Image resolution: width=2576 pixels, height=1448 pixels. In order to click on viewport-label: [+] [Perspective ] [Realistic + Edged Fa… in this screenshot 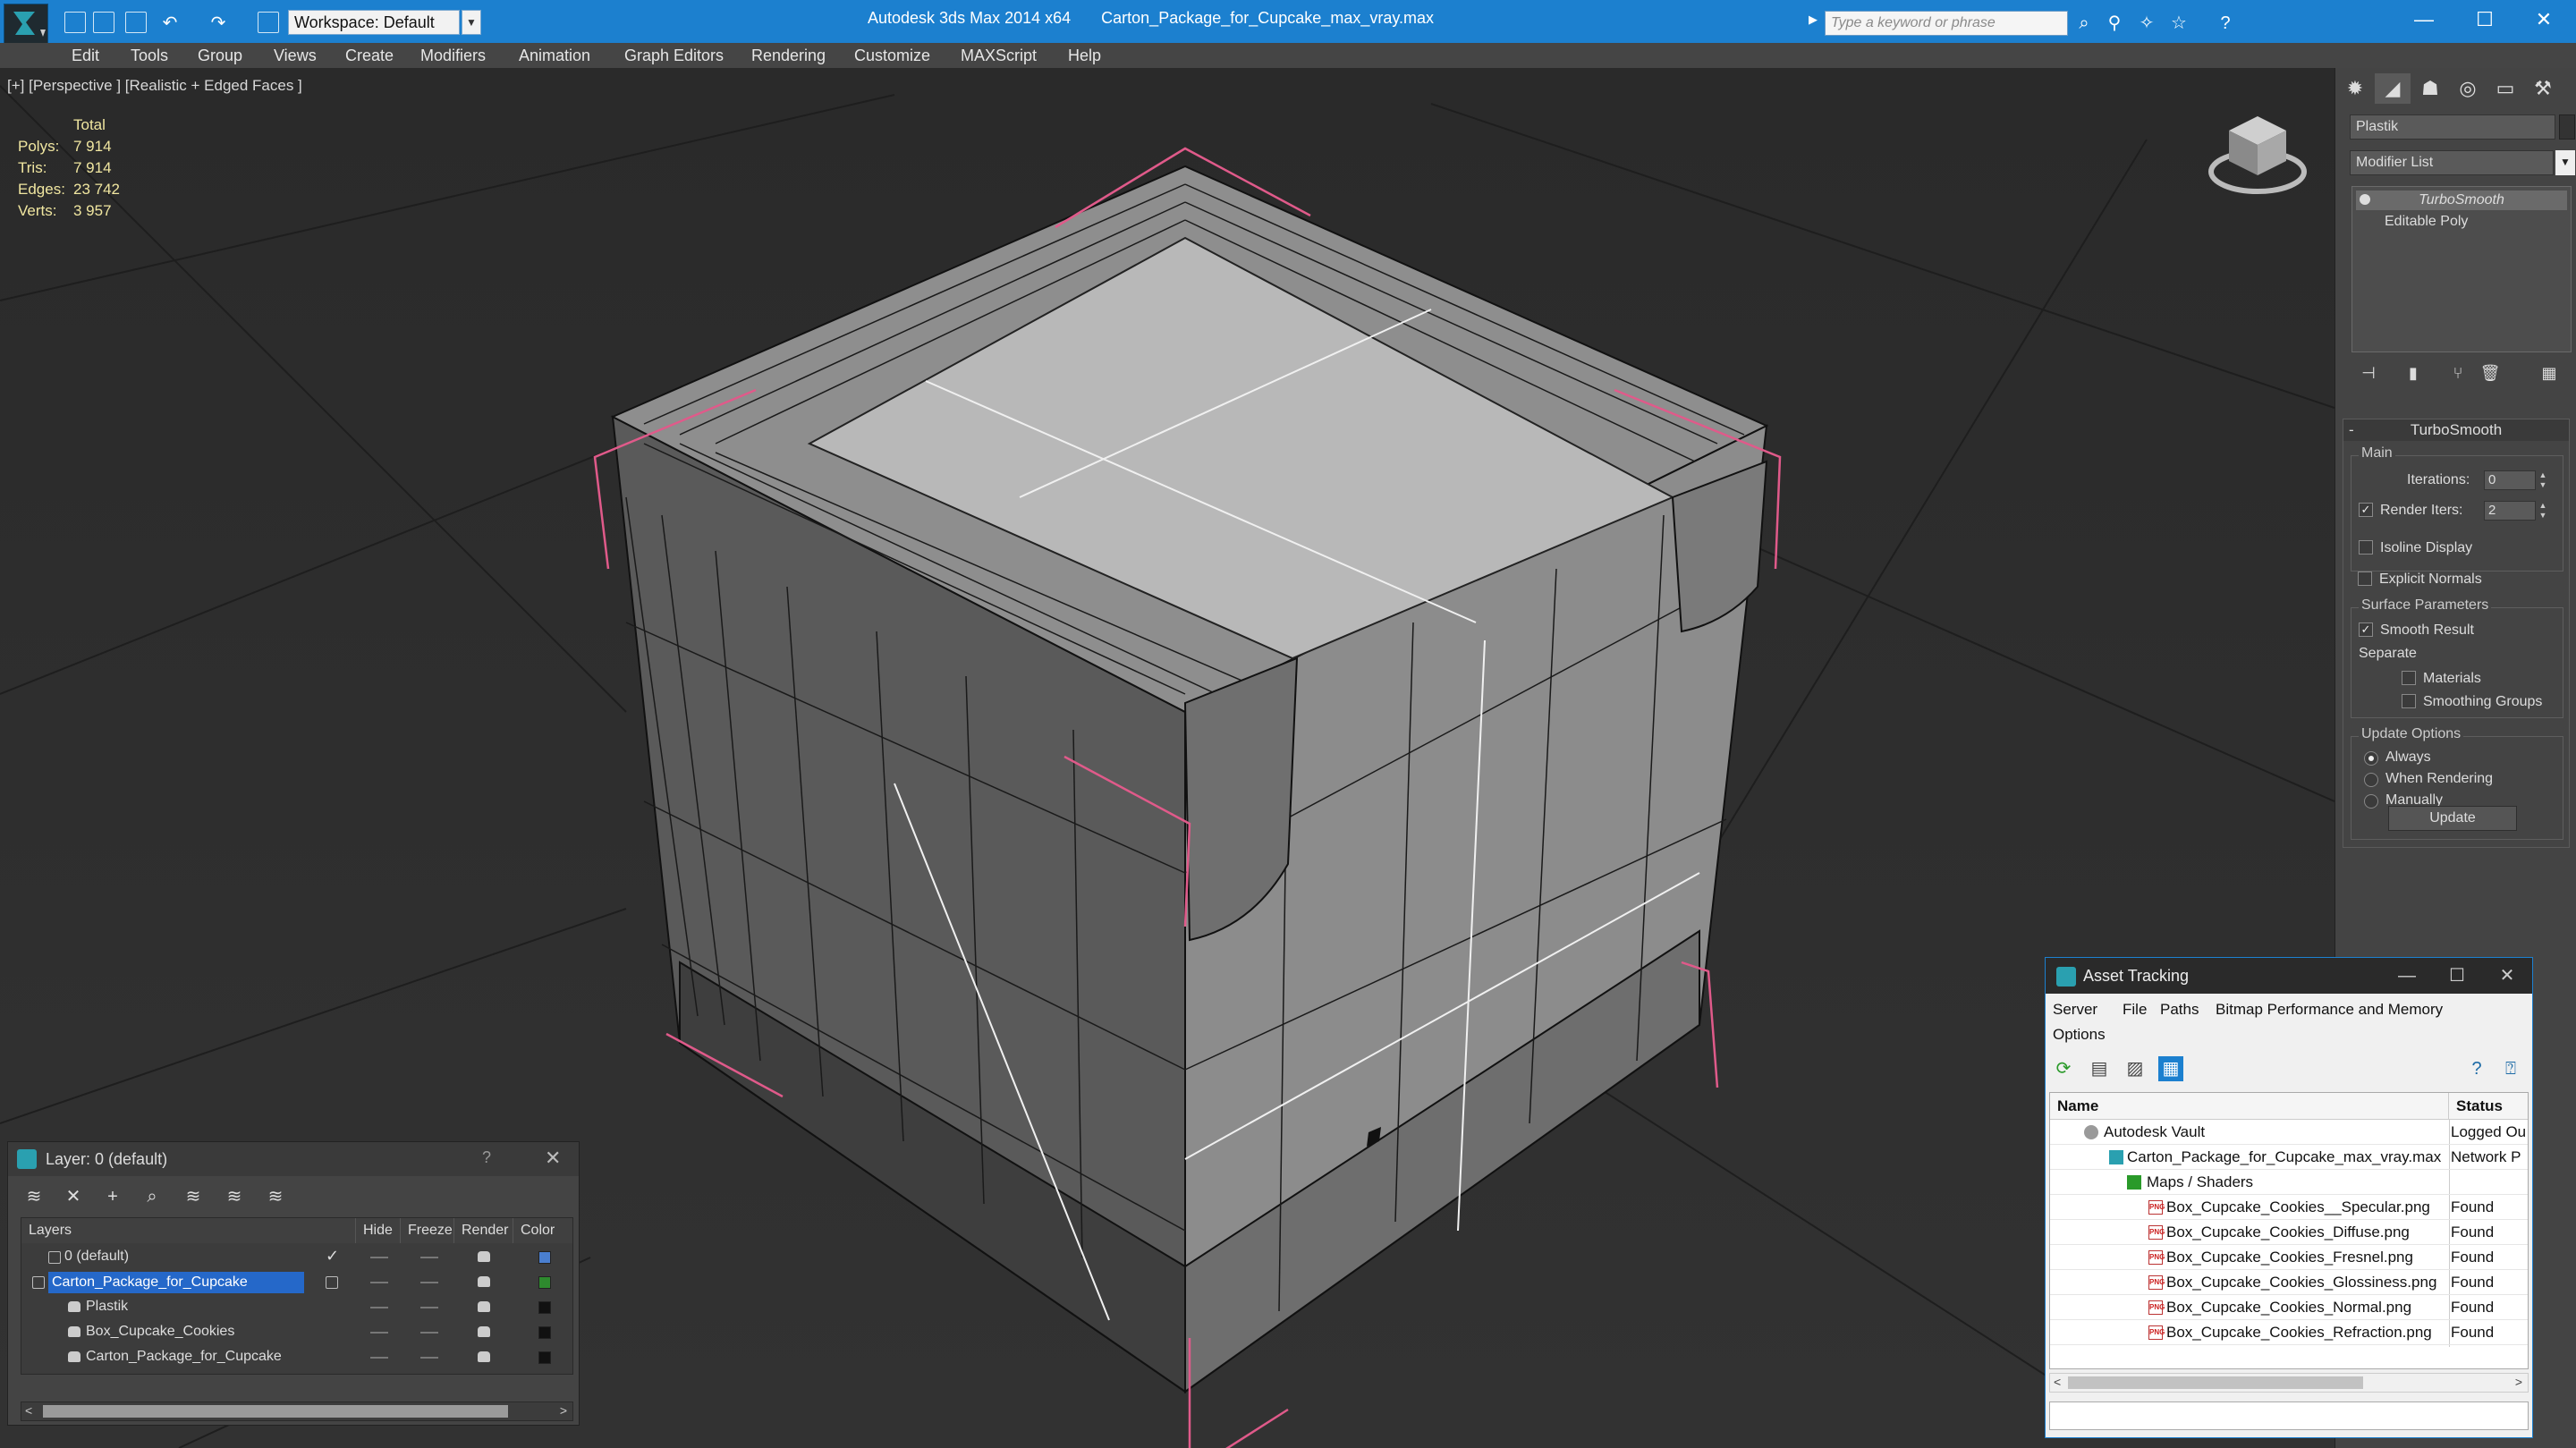, I will do `click(154, 86)`.